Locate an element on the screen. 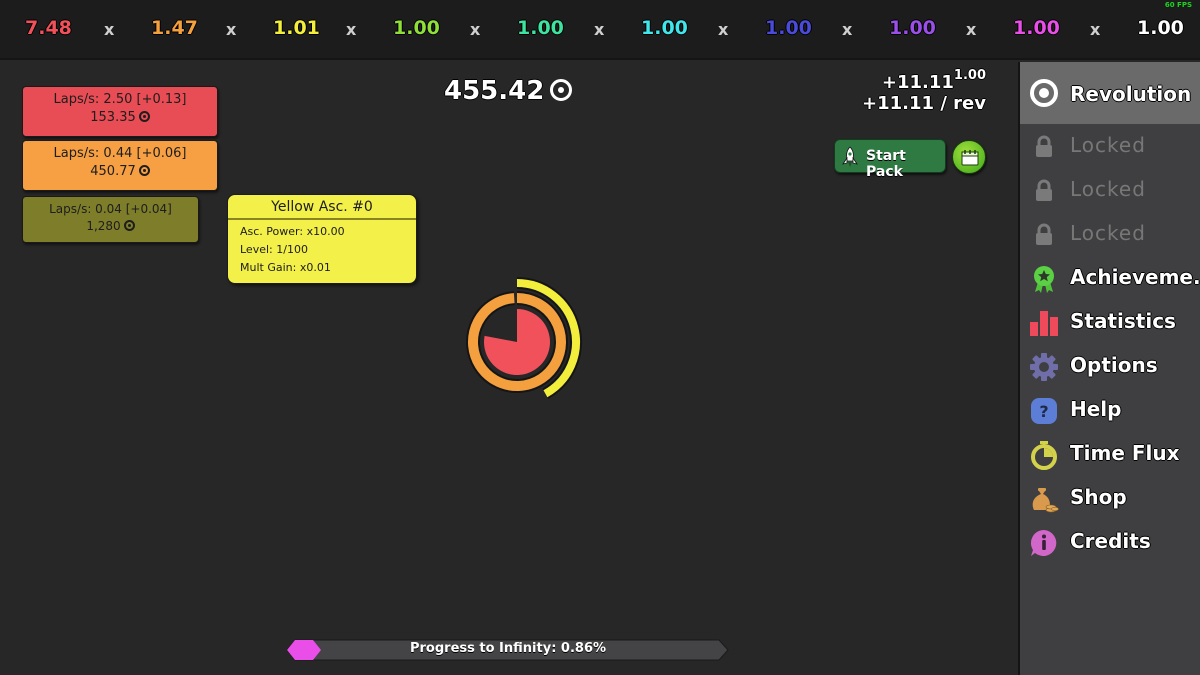 Image resolution: width=1200 pixels, height=675 pixels. statistics-icon is located at coordinates (1044, 323).